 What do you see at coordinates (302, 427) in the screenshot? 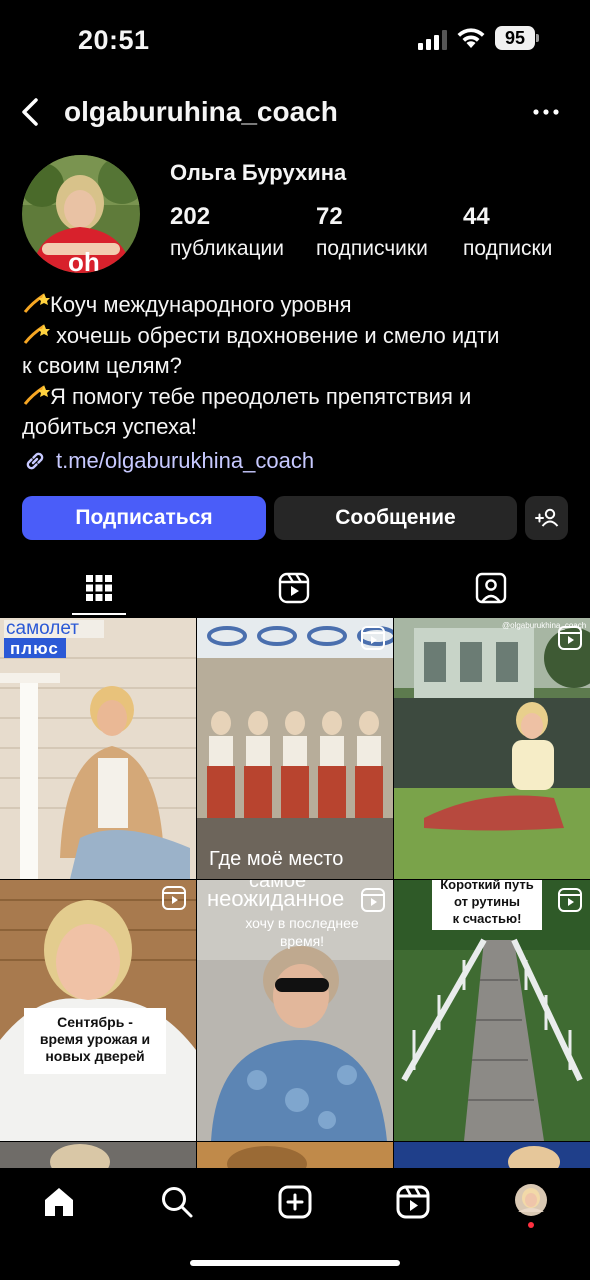
I see `bio-line: добиться успеха!` at bounding box center [302, 427].